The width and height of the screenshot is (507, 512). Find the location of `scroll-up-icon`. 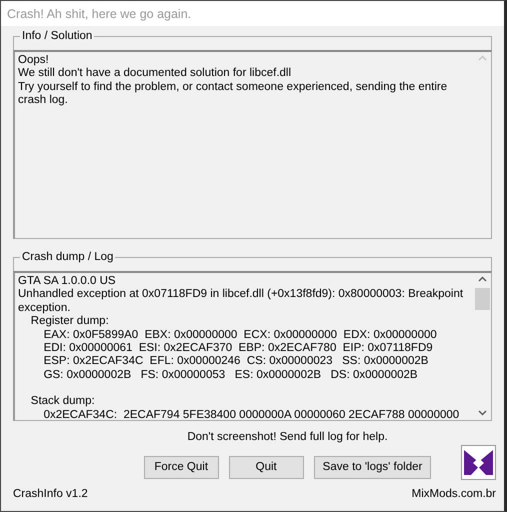

scroll-up-icon is located at coordinates (482, 279).